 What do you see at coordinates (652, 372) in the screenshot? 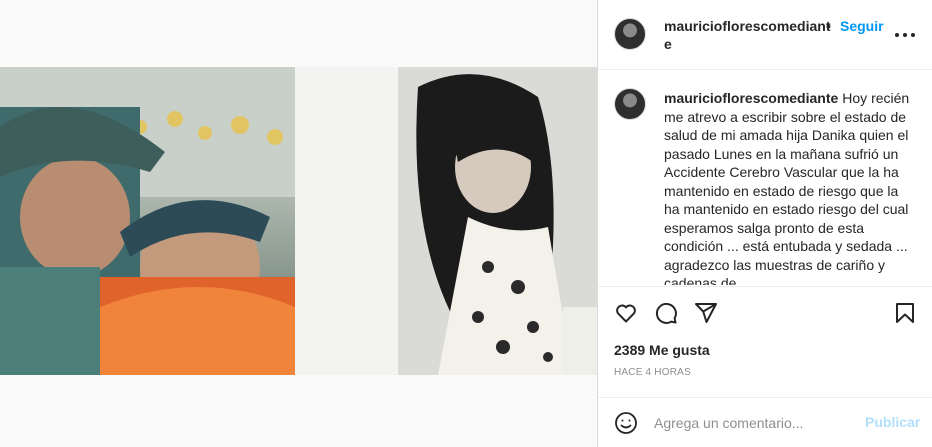
I see `post-timestamp: HACE 4 HORAS` at bounding box center [652, 372].